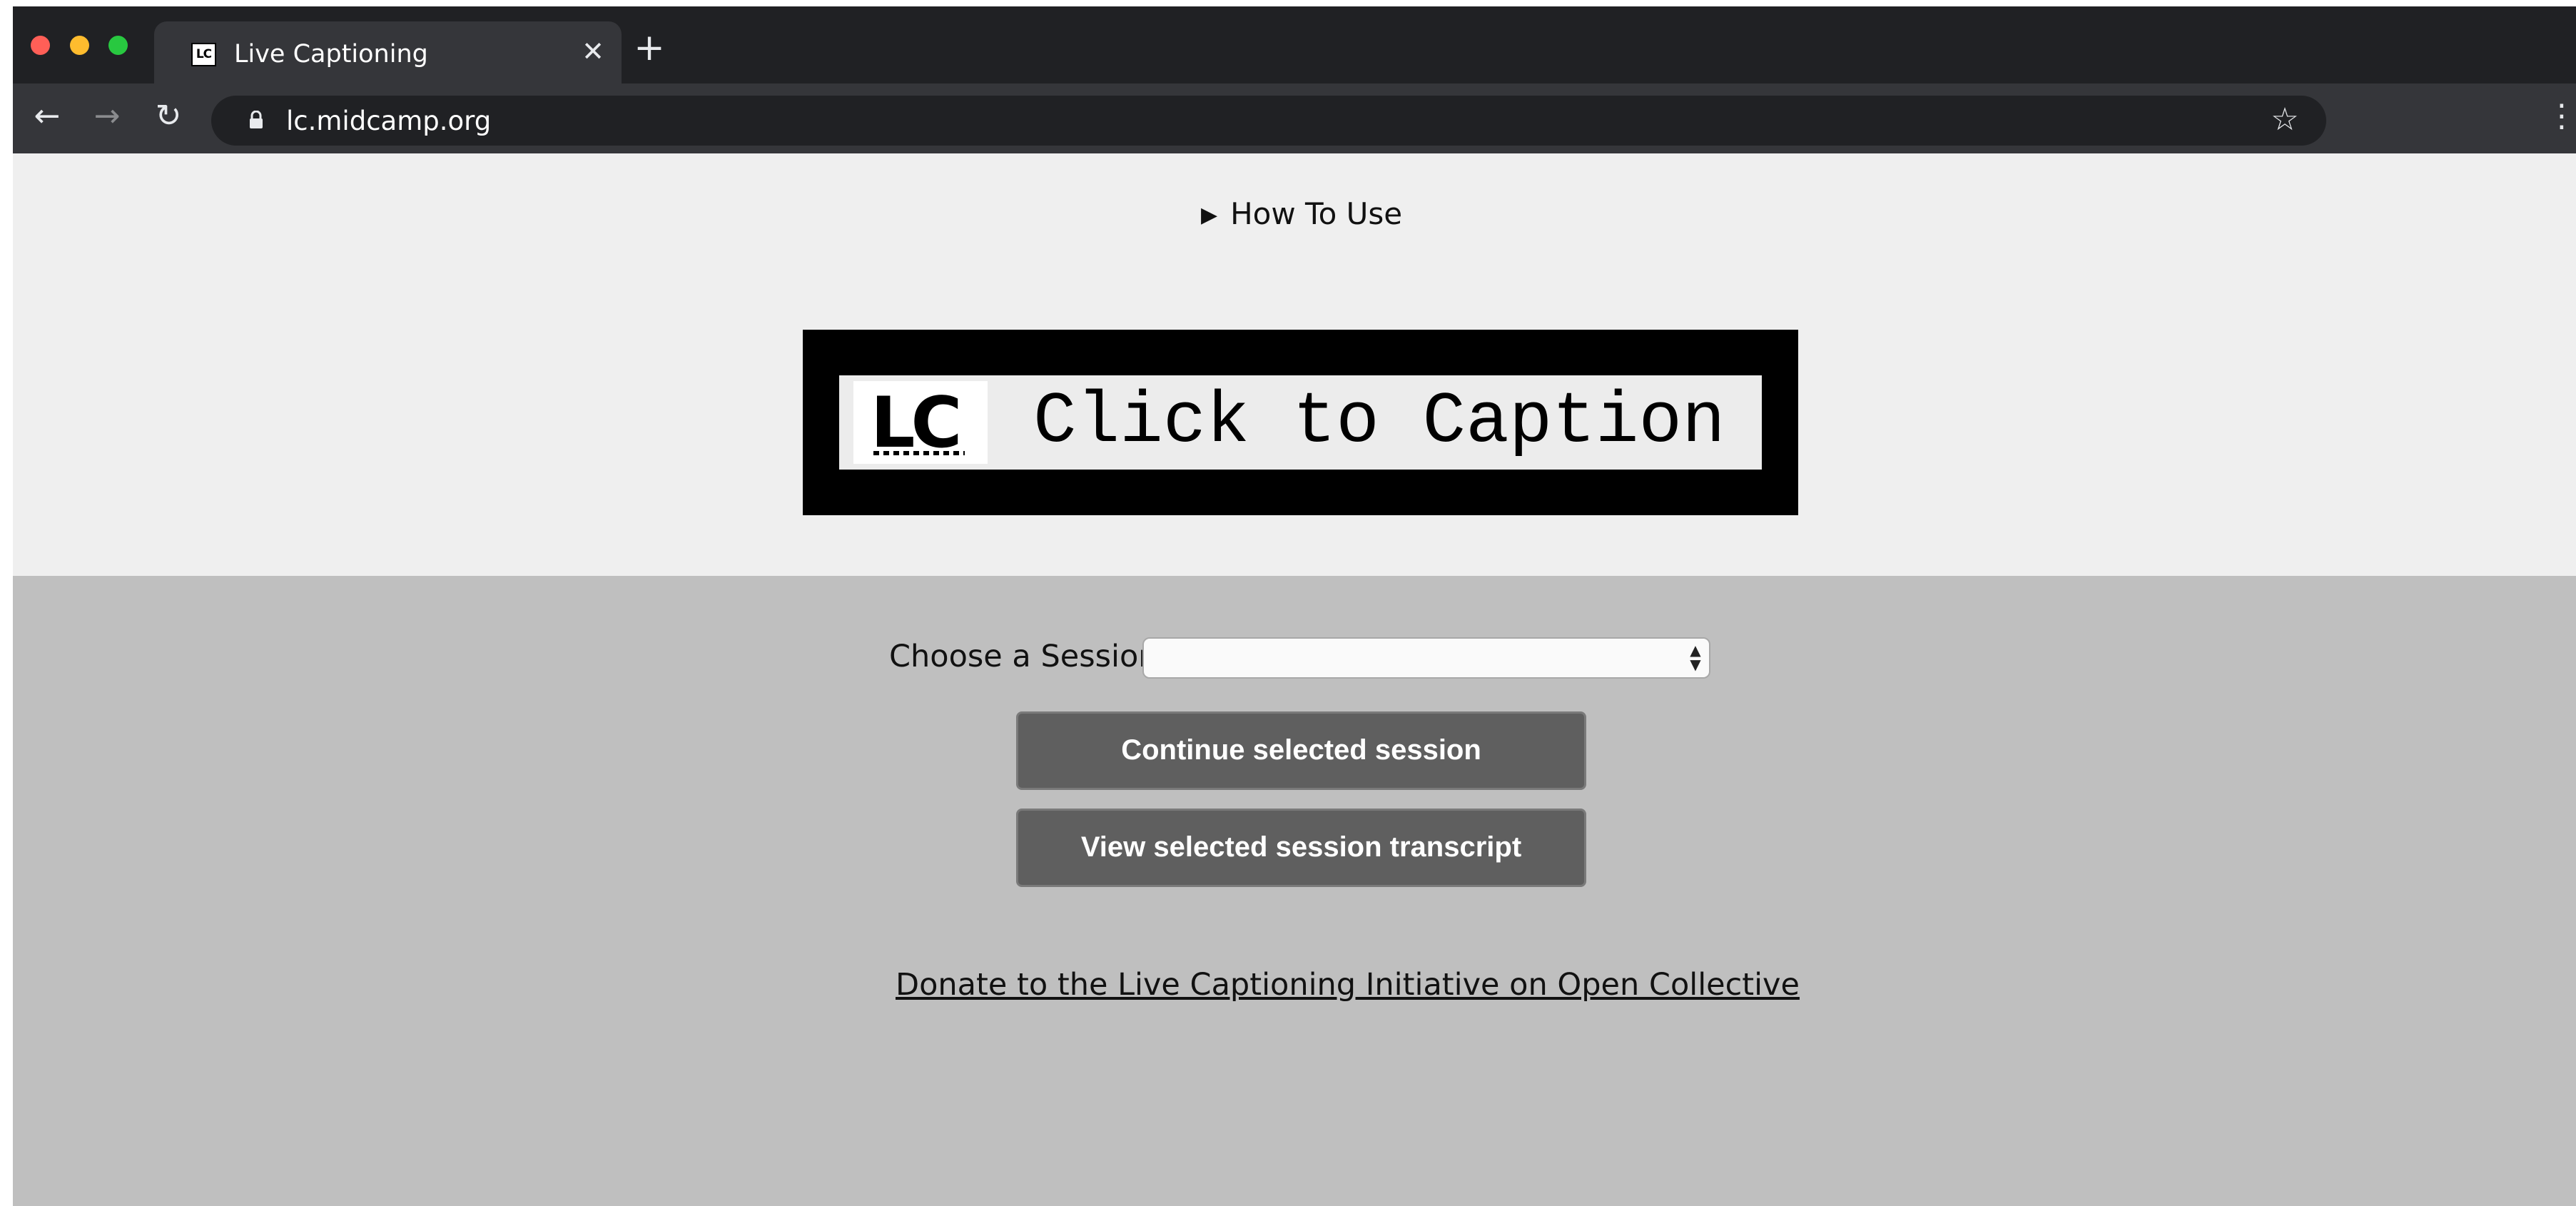 The height and width of the screenshot is (1206, 2576). Describe the element at coordinates (107, 116) in the screenshot. I see `forward-arrow-icon: →` at that location.